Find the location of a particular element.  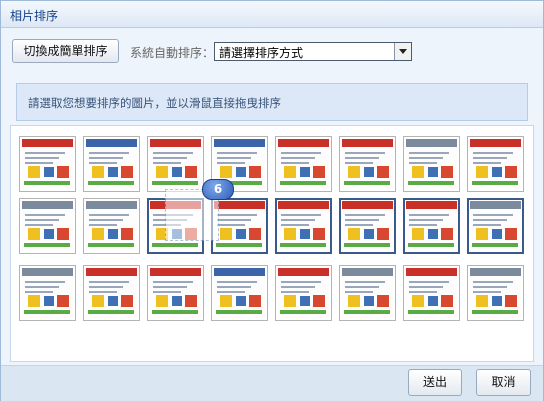

switch-simple-sort-button: 切換成簡單排序 is located at coordinates (65, 51).